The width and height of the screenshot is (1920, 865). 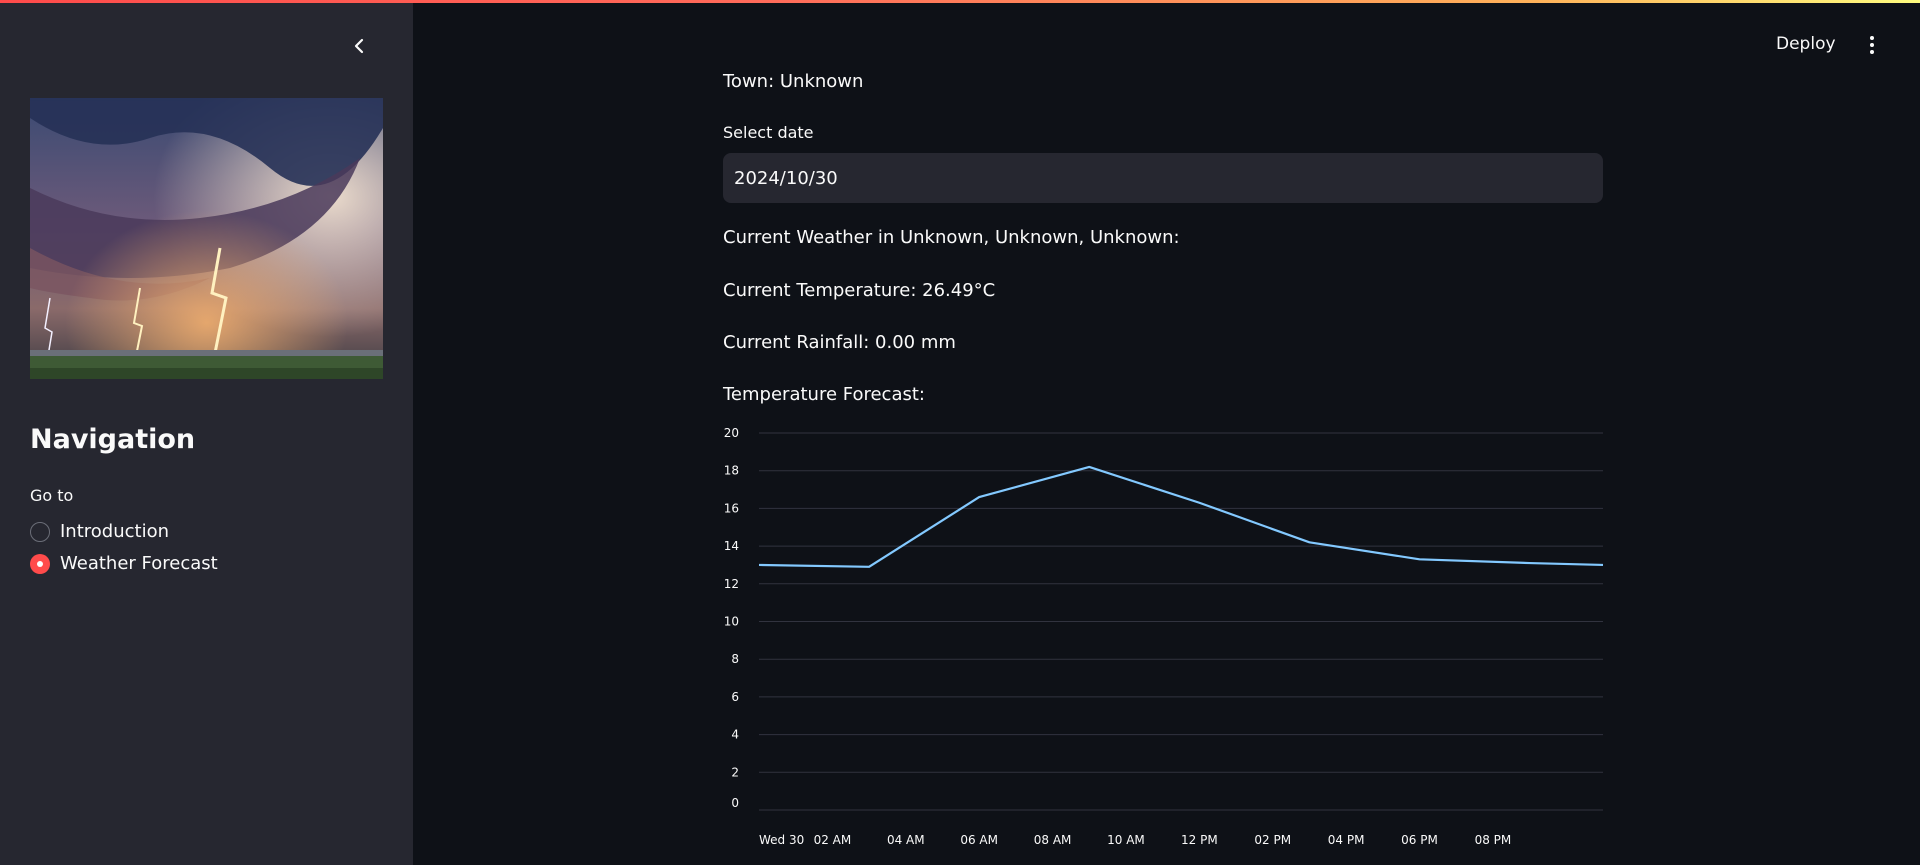 What do you see at coordinates (781, 840) in the screenshot?
I see `x-tick-label: Wed 30` at bounding box center [781, 840].